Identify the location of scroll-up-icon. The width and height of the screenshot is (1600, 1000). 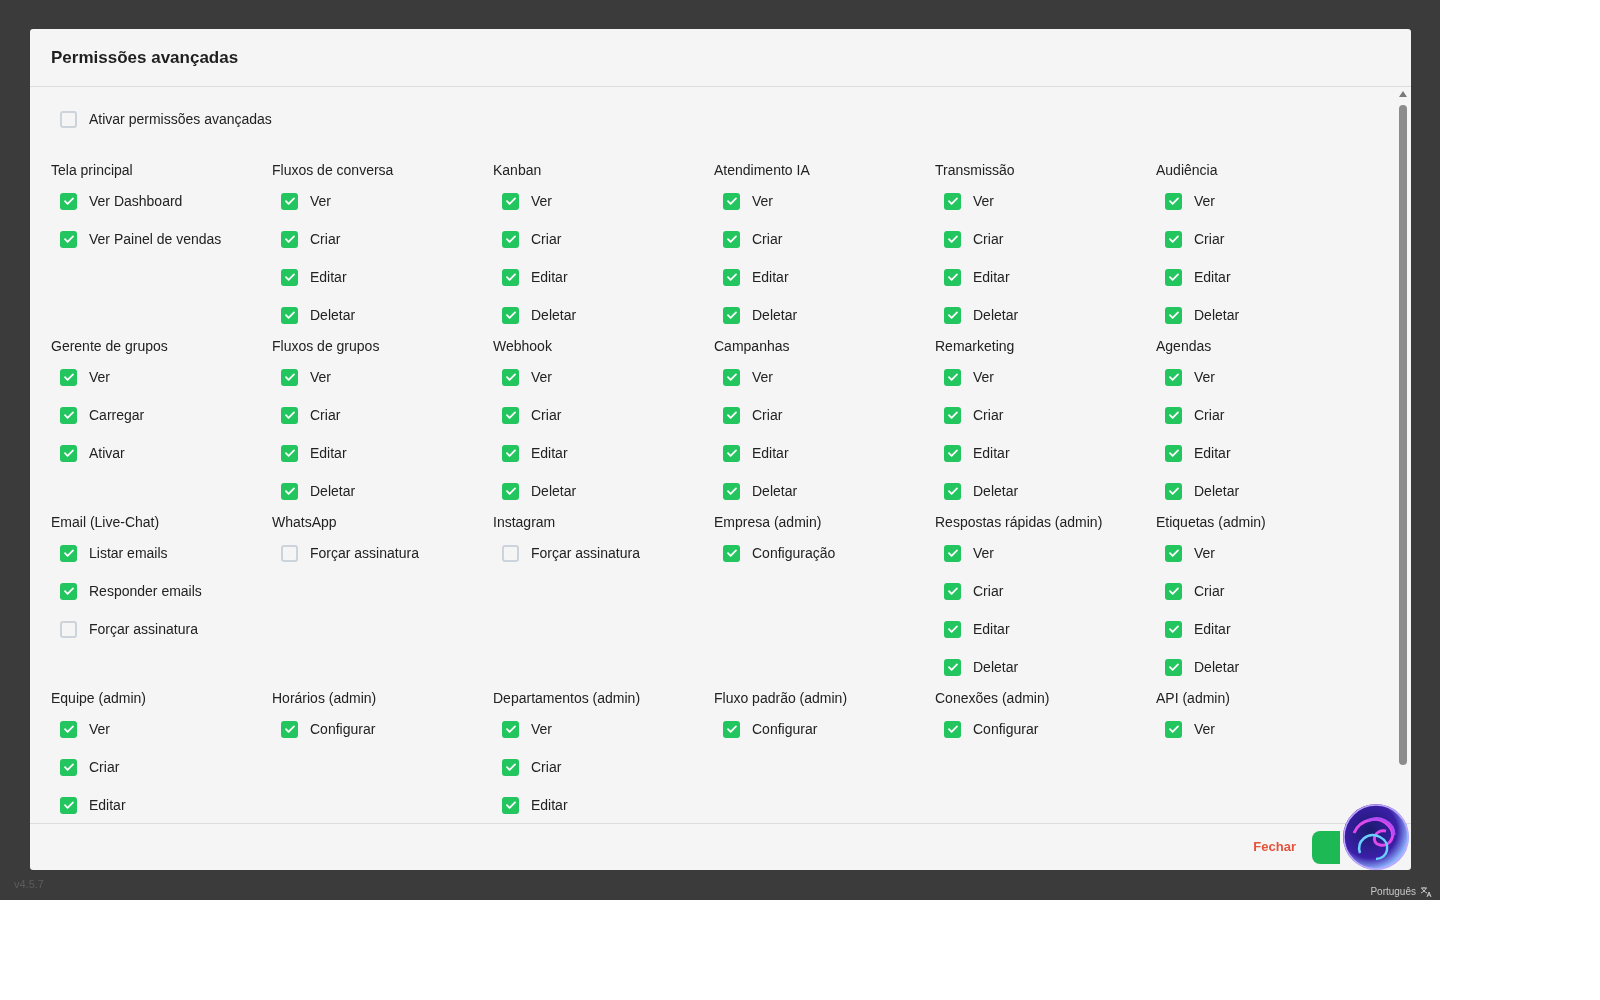
(1403, 94).